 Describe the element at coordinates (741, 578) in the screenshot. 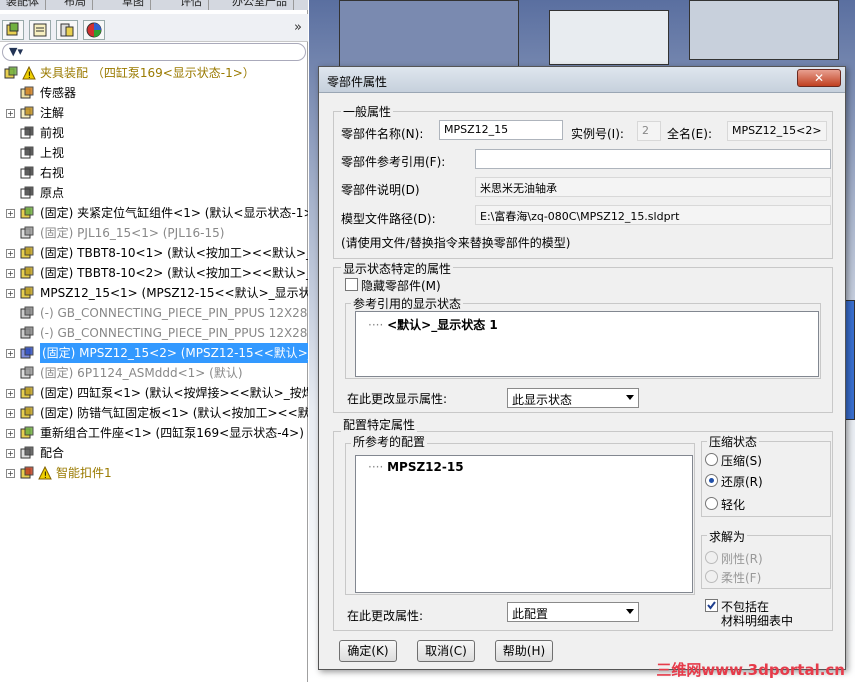

I see `flexible-label: 柔性(F)` at that location.